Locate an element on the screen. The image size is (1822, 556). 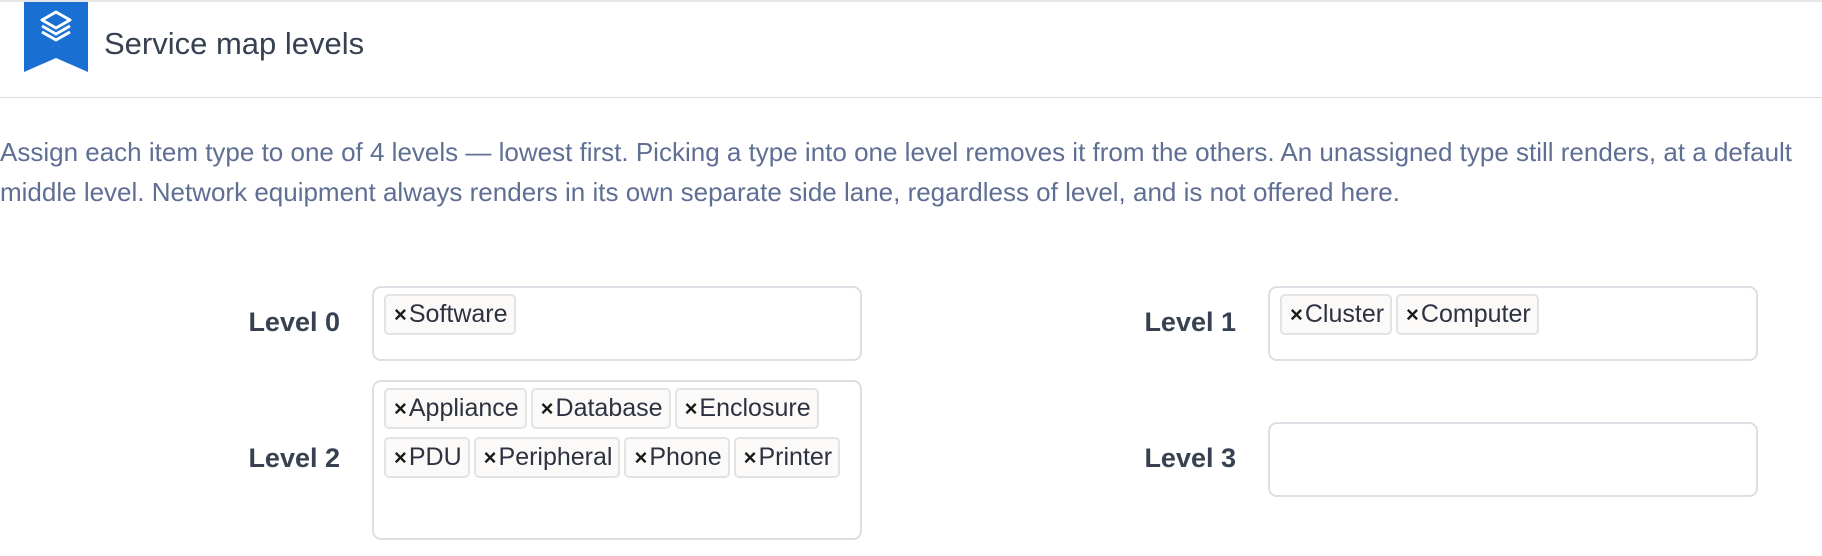
level-3-select is located at coordinates (1513, 459).